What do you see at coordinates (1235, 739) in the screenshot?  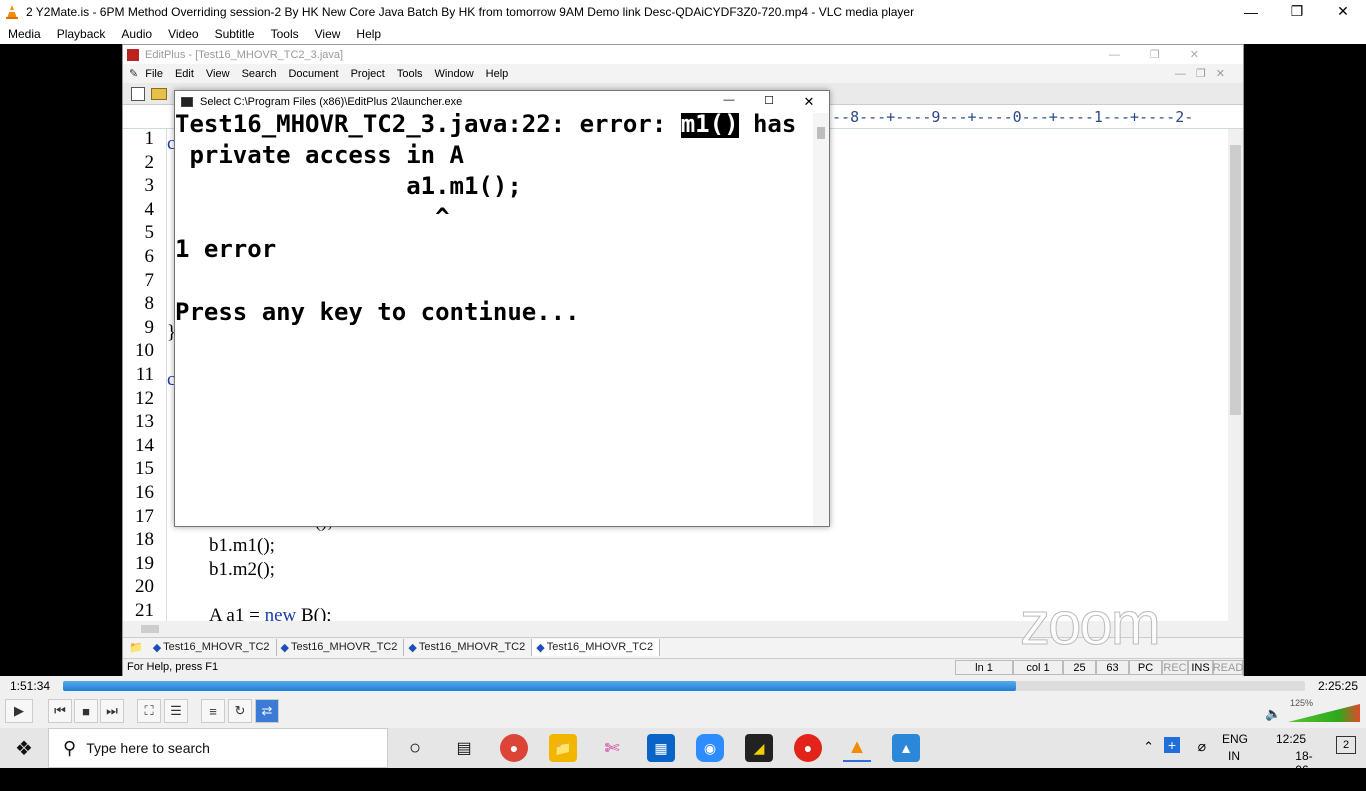 I see `language-code: ENG` at bounding box center [1235, 739].